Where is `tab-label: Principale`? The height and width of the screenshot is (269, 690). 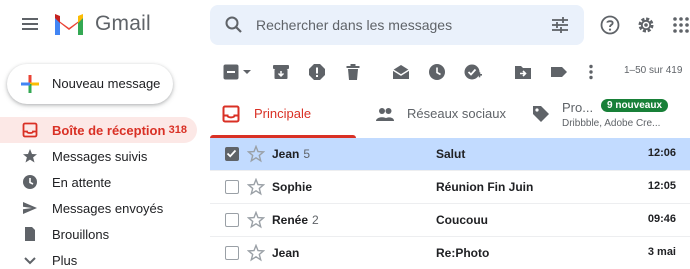
tab-label: Principale is located at coordinates (283, 113).